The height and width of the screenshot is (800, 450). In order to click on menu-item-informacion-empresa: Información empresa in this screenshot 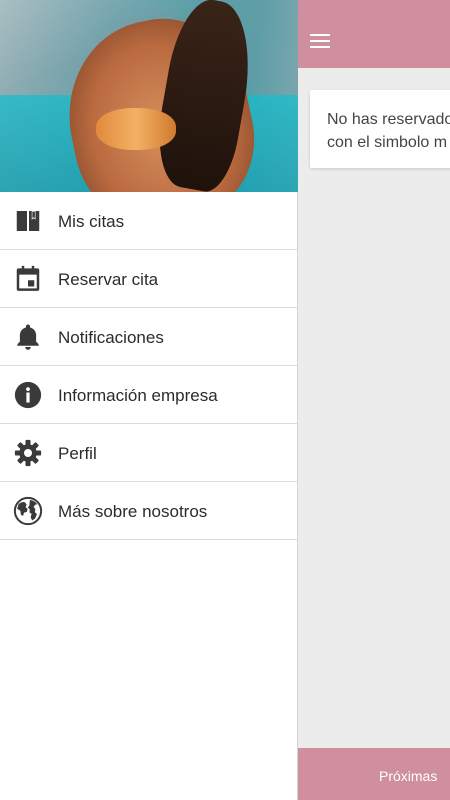, I will do `click(148, 395)`.